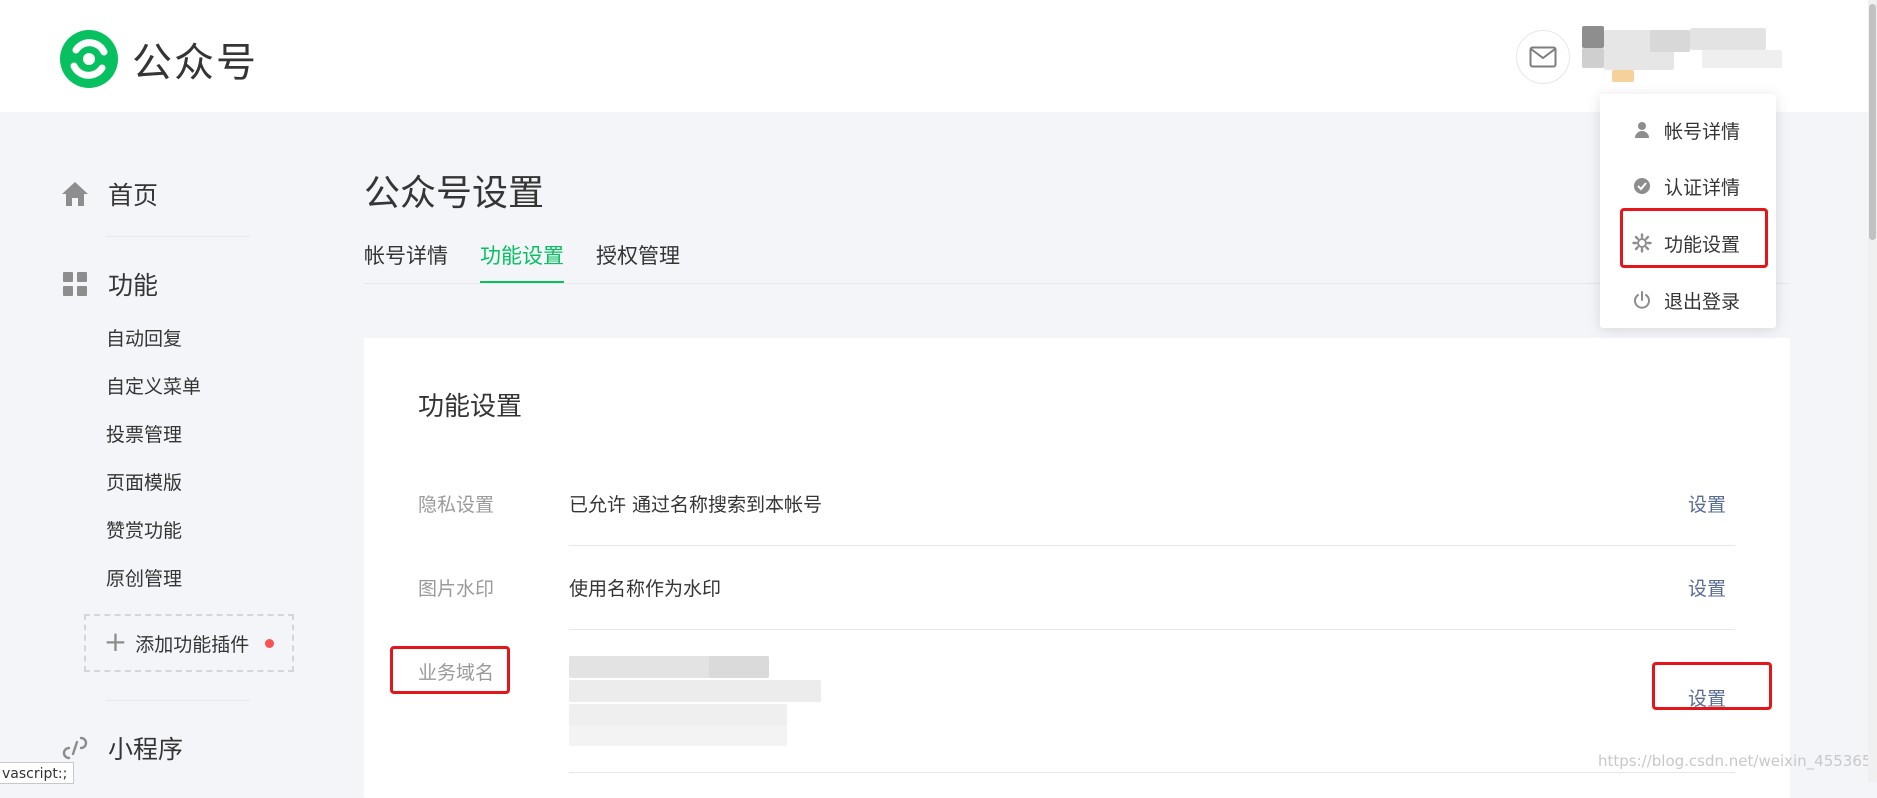 The image size is (1877, 798). Describe the element at coordinates (153, 385) in the screenshot. I see `sidebar-item-custom-menu: 自定义菜单` at that location.